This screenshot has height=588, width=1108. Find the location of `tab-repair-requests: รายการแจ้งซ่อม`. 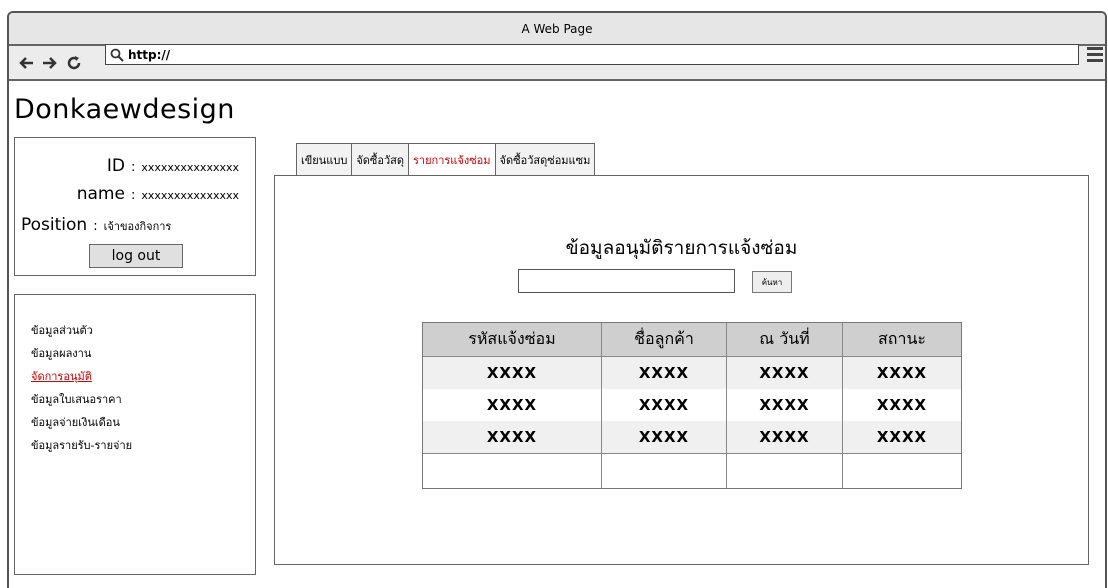

tab-repair-requests: รายการแจ้งซ่อม is located at coordinates (452, 159).